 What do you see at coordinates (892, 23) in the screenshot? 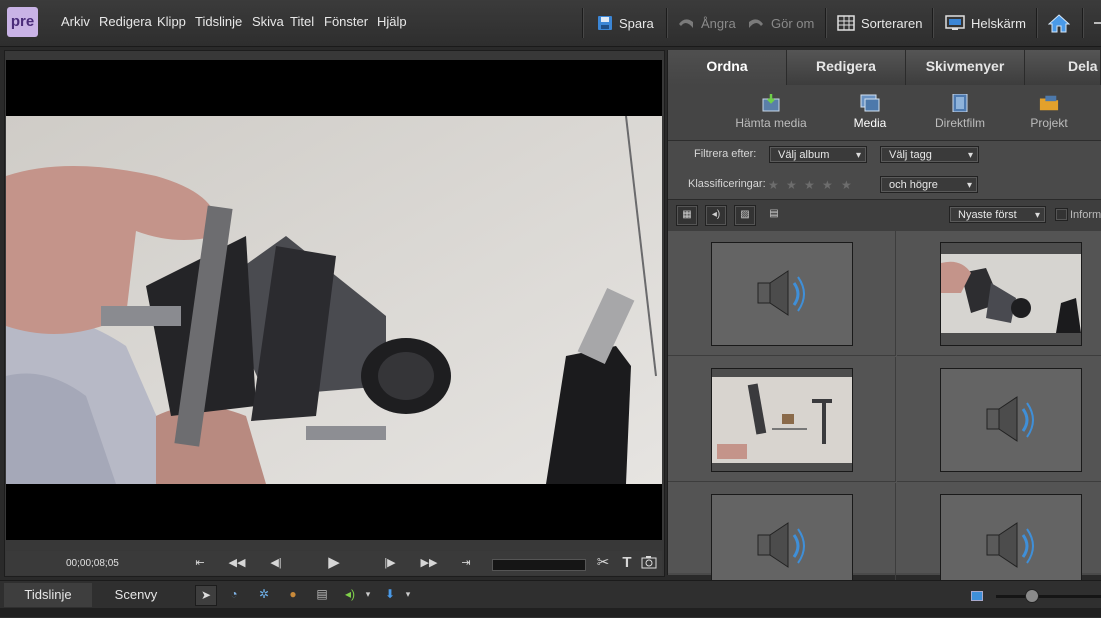
I see `organizer-label: Sorteraren` at bounding box center [892, 23].